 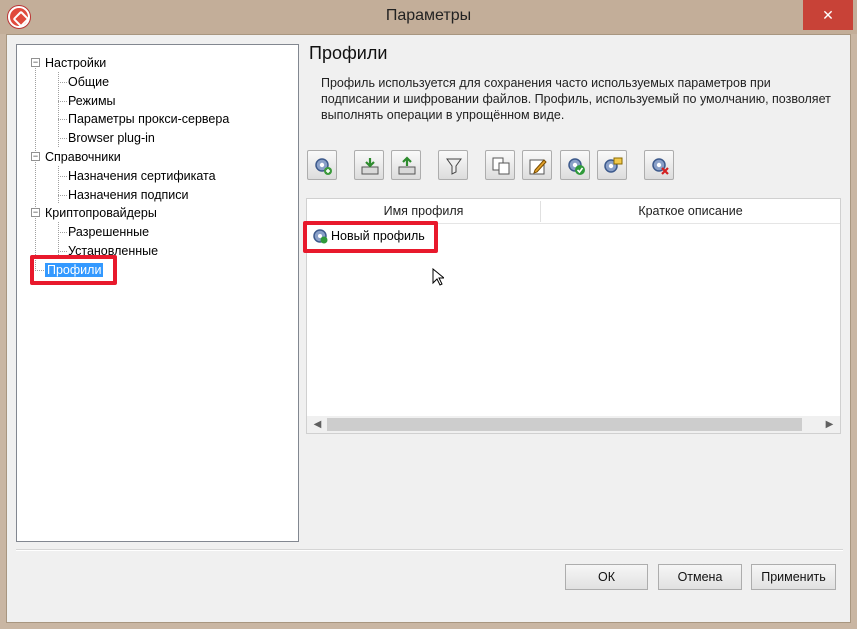 What do you see at coordinates (75, 63) in the screenshot?
I see `tree-node-settings: Настройки` at bounding box center [75, 63].